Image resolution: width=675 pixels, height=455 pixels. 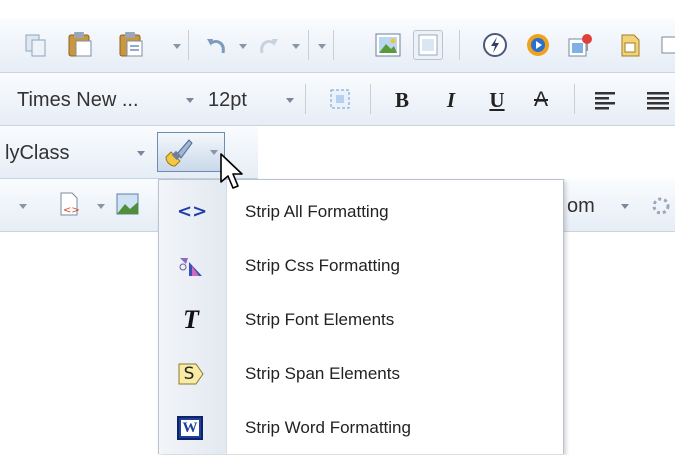 I want to click on css-class-dropdown: lyClass, so click(x=75, y=152).